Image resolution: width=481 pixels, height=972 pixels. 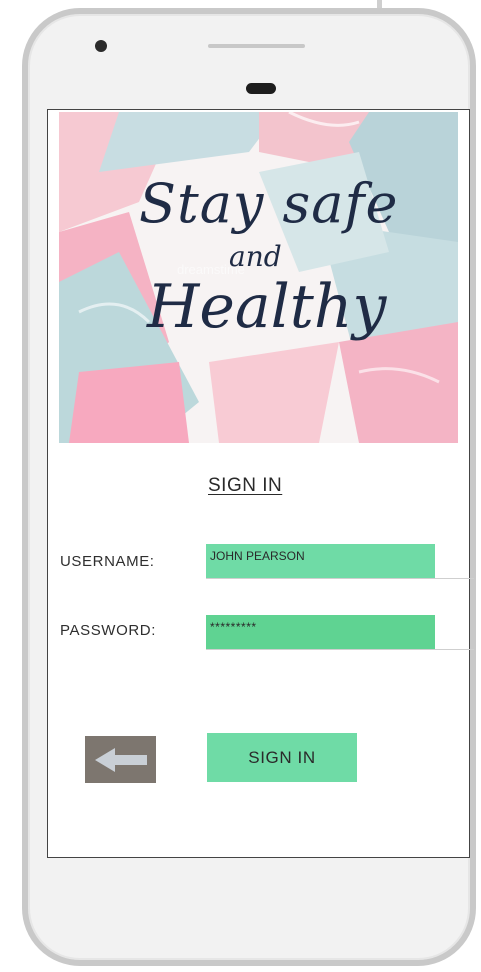 I want to click on left-arrow-icon, so click(x=121, y=760).